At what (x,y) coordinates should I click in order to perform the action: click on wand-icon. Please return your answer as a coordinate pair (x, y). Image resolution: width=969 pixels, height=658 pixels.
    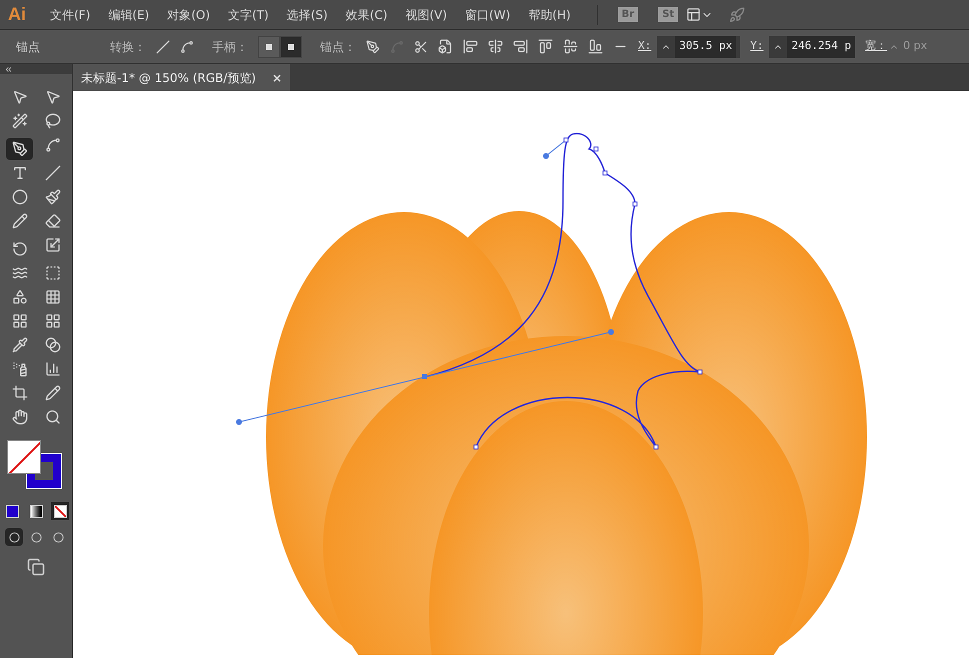
    Looking at the image, I should click on (20, 121).